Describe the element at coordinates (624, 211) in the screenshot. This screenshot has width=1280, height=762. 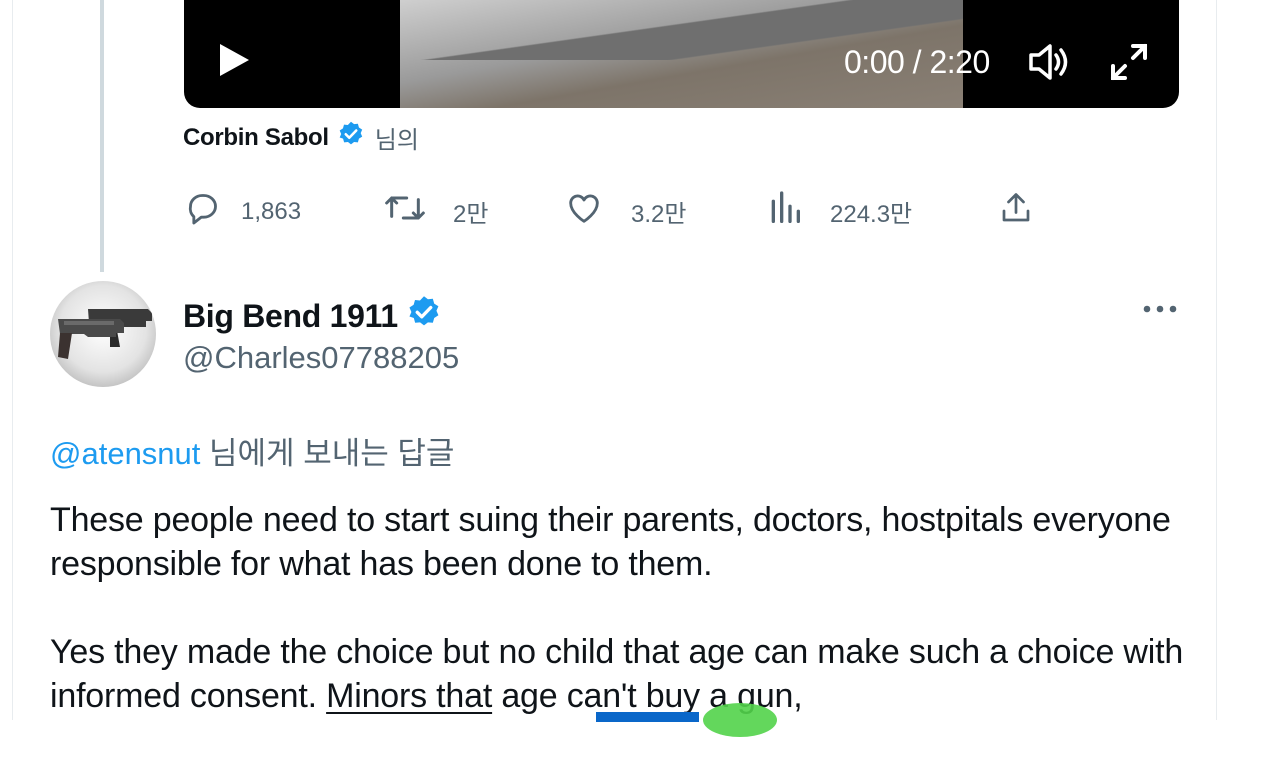
I see `like-button: 3.2만` at that location.